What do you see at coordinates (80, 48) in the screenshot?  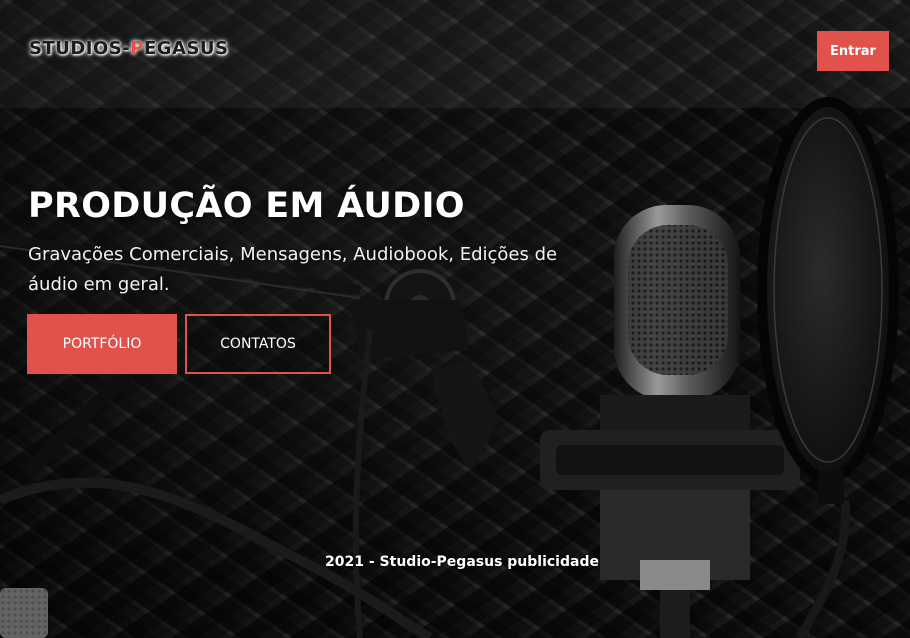 I see `logo-text-part1: STUDIOS-` at bounding box center [80, 48].